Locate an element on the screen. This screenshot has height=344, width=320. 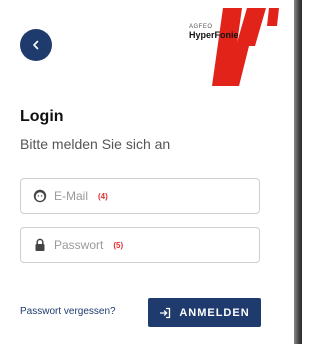
user-face-icon is located at coordinates (40, 196).